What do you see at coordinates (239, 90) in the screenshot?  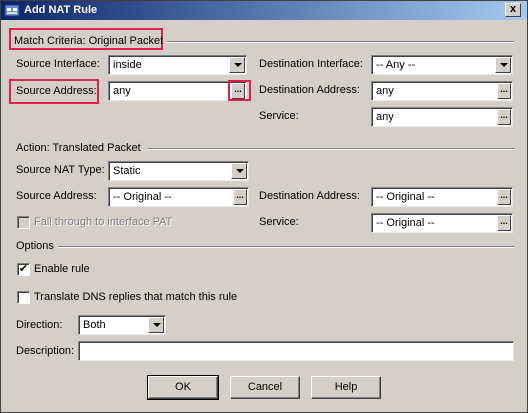 I see `highlight-browse-button` at bounding box center [239, 90].